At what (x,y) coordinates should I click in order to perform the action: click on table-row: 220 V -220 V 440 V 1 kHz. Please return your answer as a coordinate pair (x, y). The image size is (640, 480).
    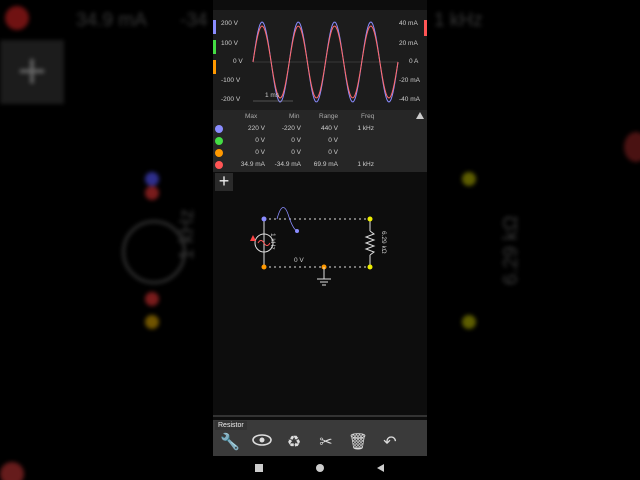
    Looking at the image, I should click on (320, 129).